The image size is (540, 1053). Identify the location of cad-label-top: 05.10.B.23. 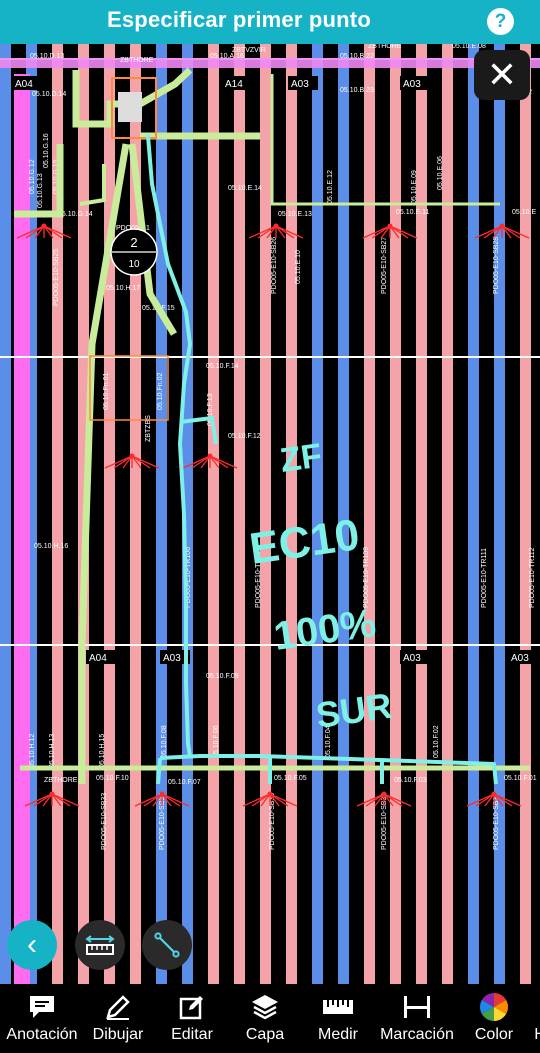
(357, 90).